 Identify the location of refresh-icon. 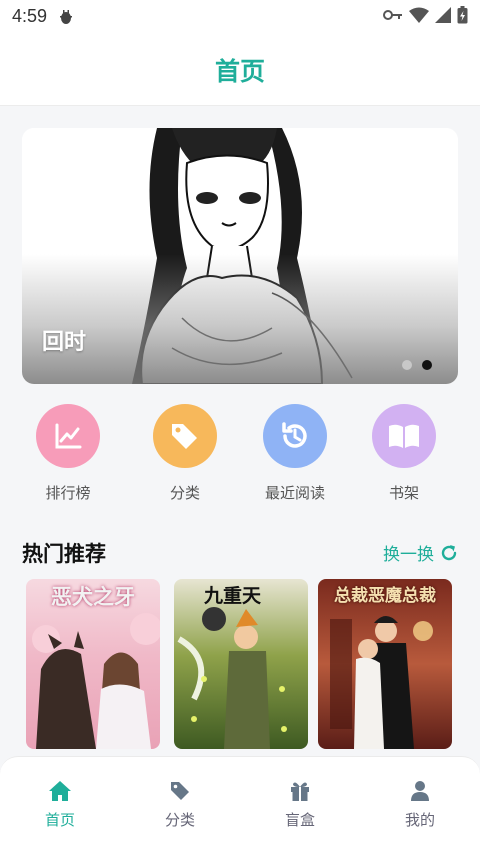
(449, 552).